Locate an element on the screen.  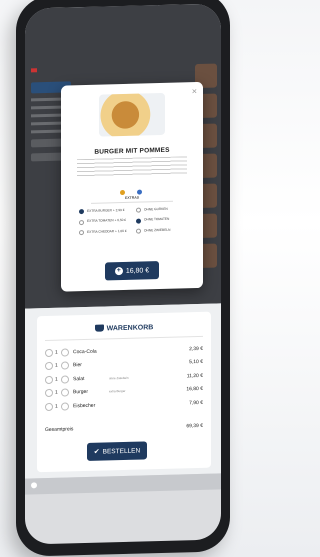
close-icon: × is located at coordinates (194, 91).